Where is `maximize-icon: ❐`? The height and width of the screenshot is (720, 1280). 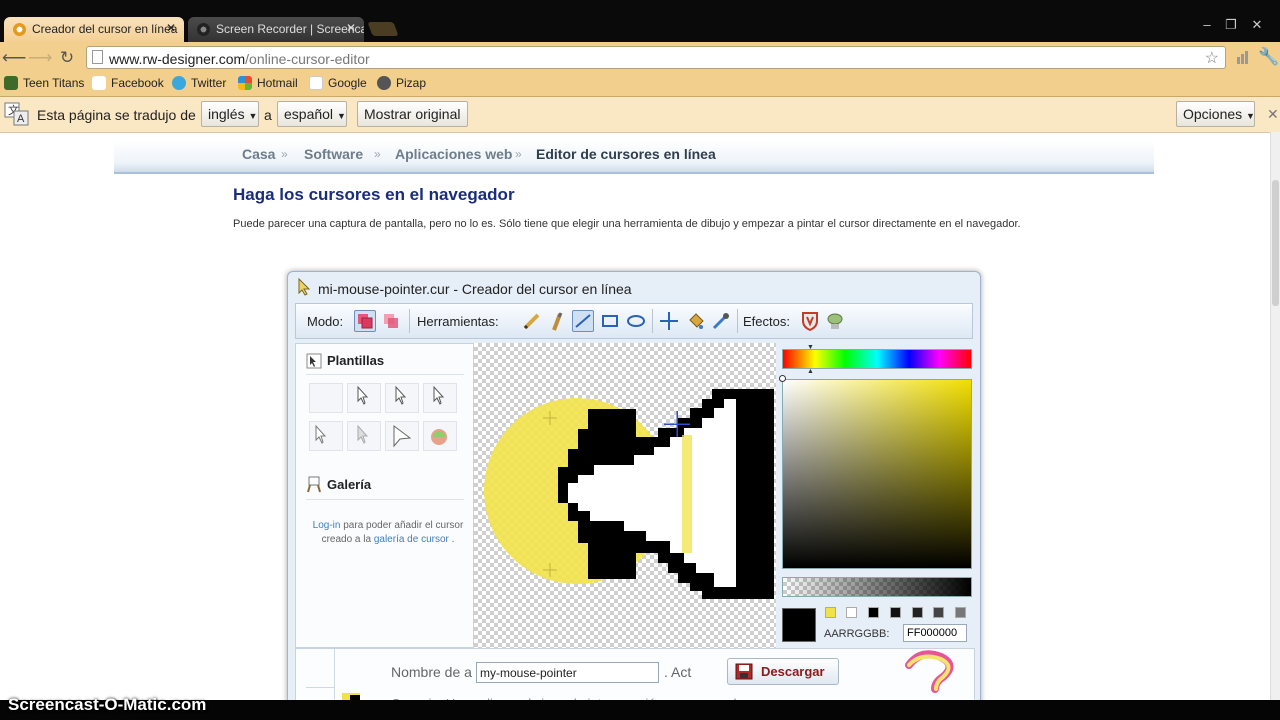 maximize-icon: ❐ is located at coordinates (1231, 25).